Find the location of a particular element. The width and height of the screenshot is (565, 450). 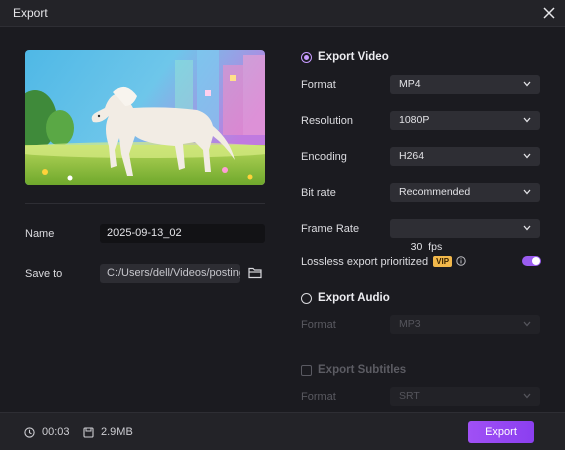

encoding-label: Encoding is located at coordinates (324, 157).